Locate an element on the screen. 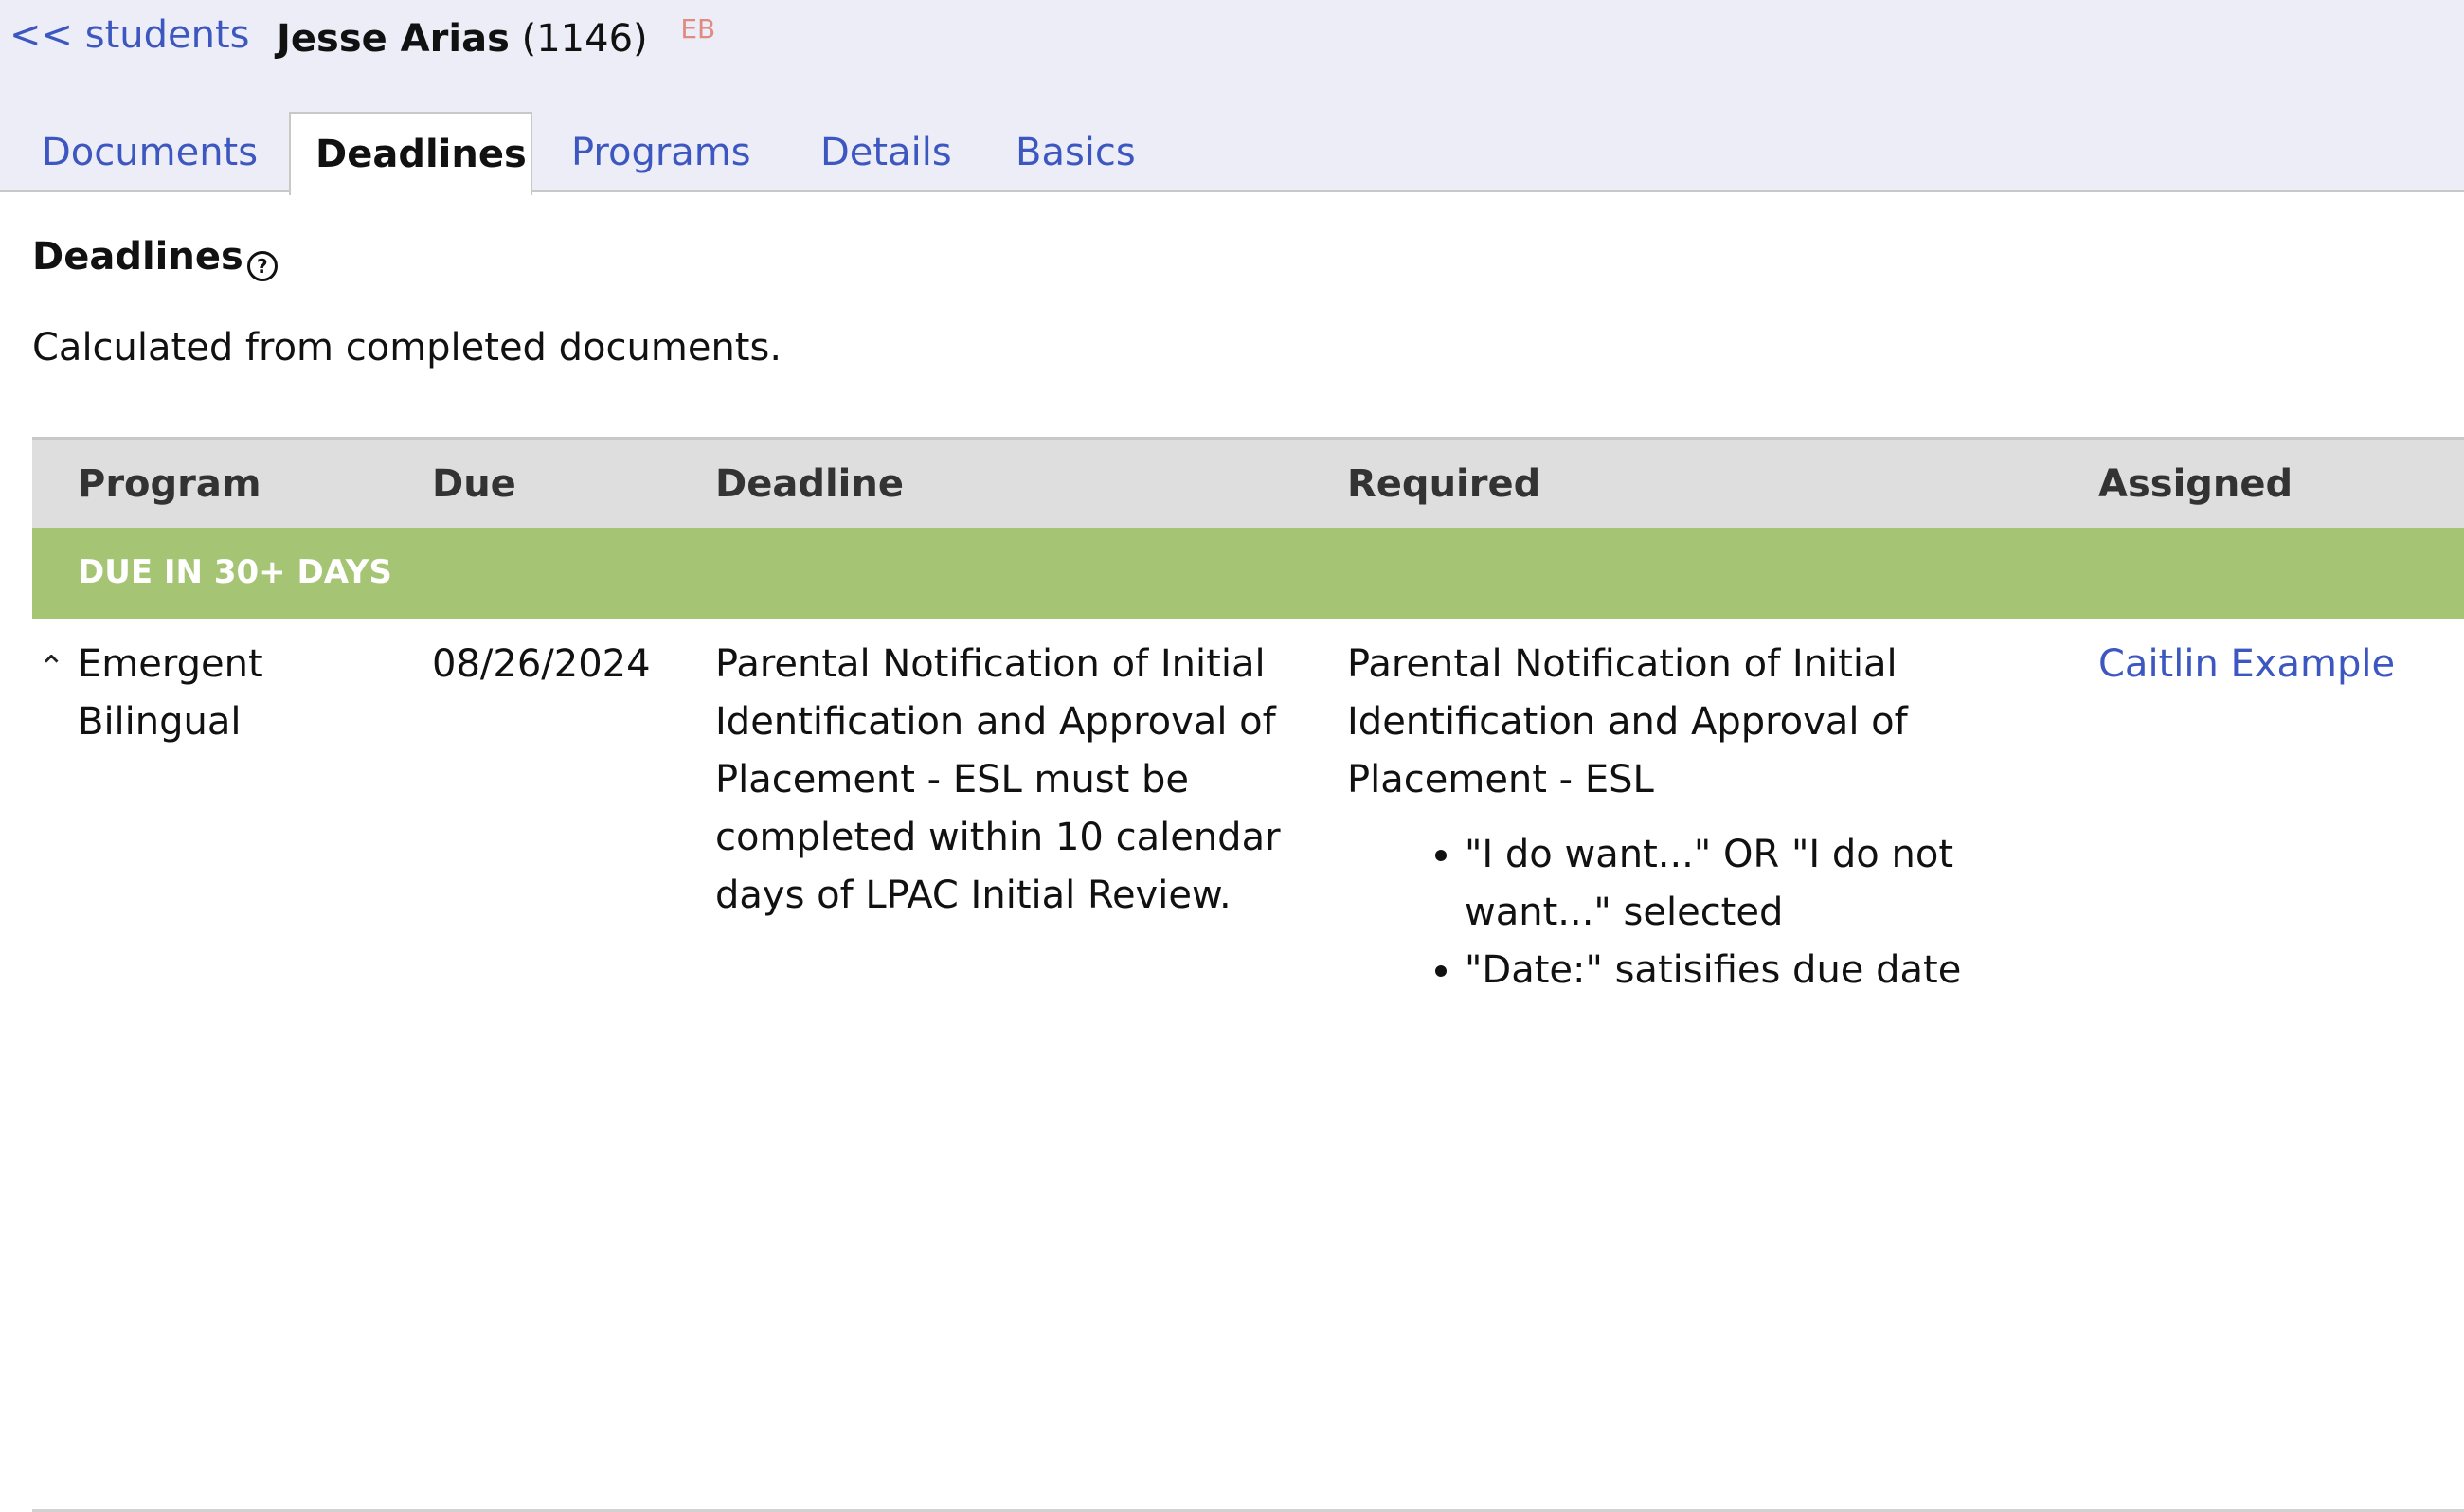 Image resolution: width=2464 pixels, height=1512 pixels. column-header-program: Program is located at coordinates (169, 484).